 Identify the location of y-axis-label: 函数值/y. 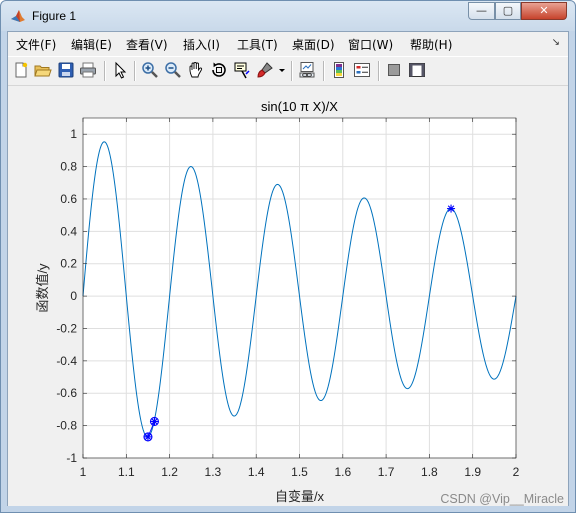
(42, 288).